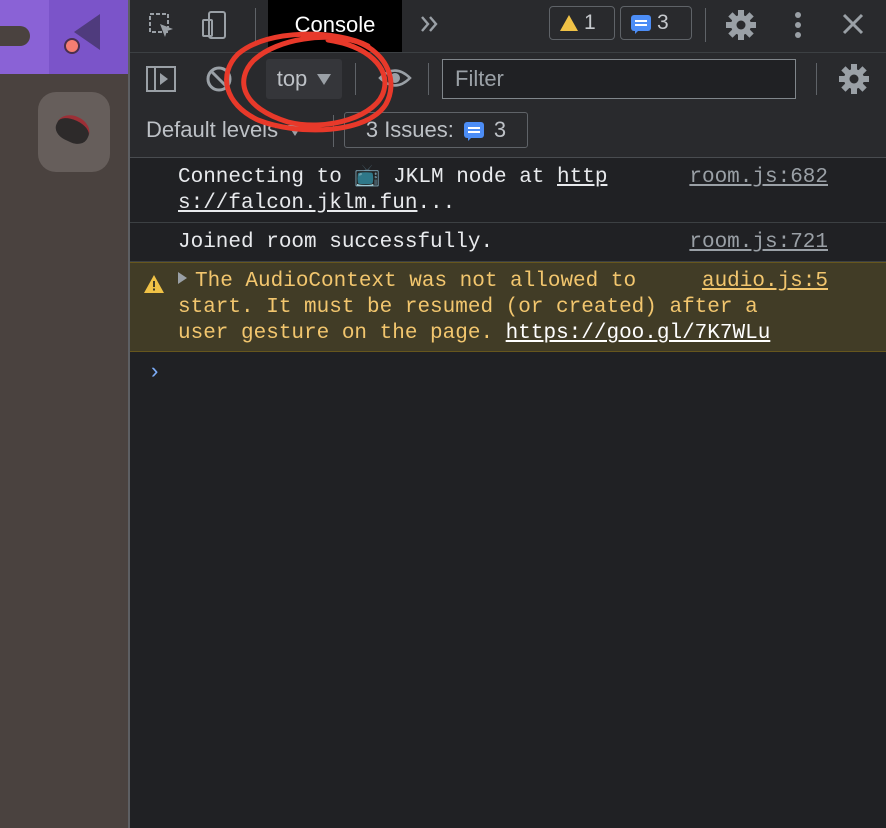 The height and width of the screenshot is (828, 886). I want to click on console-settings-icon, so click(854, 79).